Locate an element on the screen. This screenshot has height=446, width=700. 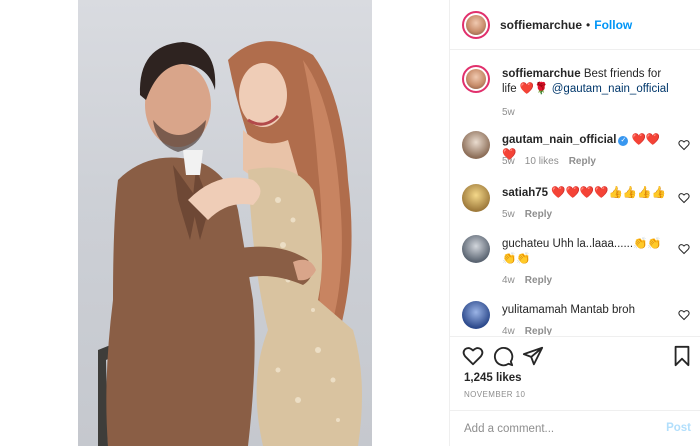
caption-meta: 5w is located at coordinates (508, 112).